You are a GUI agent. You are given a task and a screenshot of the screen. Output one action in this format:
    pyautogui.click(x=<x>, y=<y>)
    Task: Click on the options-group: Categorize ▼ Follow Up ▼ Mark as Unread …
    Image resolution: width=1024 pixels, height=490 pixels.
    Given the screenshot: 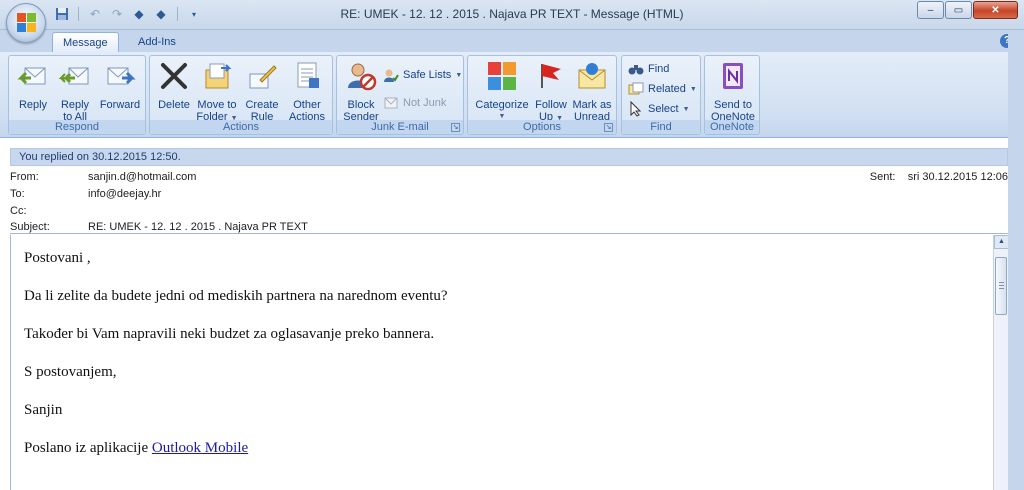 What is the action you would take?
    pyautogui.click(x=542, y=95)
    